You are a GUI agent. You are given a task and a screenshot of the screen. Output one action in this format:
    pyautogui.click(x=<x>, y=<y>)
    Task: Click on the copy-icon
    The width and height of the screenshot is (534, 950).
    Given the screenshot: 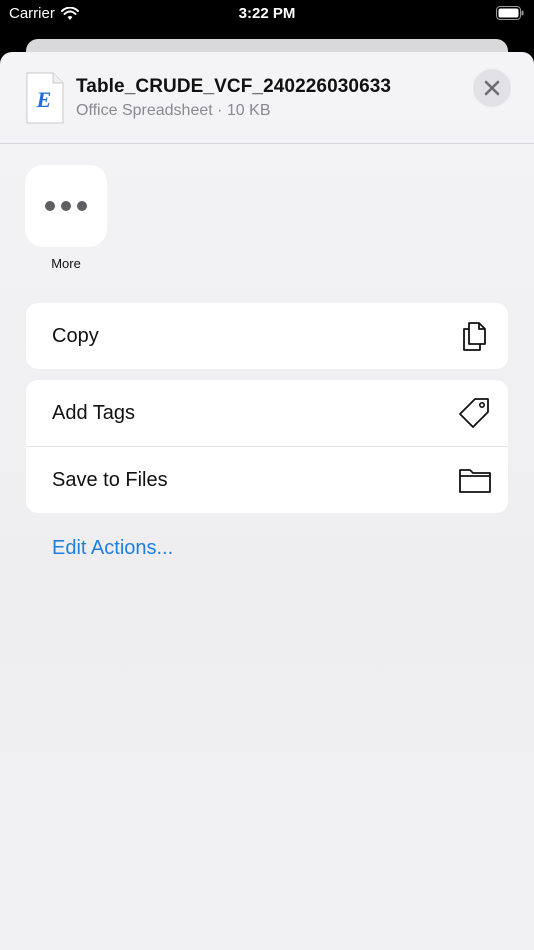 What is the action you would take?
    pyautogui.click(x=474, y=336)
    